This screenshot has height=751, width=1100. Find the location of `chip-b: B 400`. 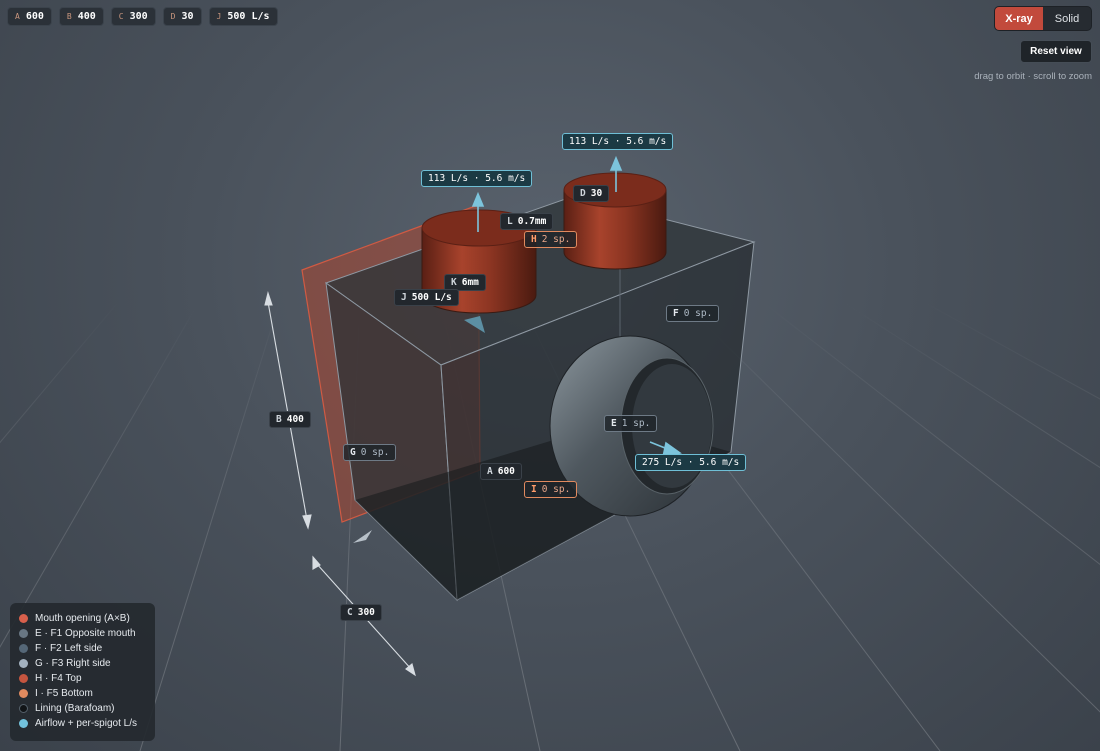

chip-b: B 400 is located at coordinates (81, 16).